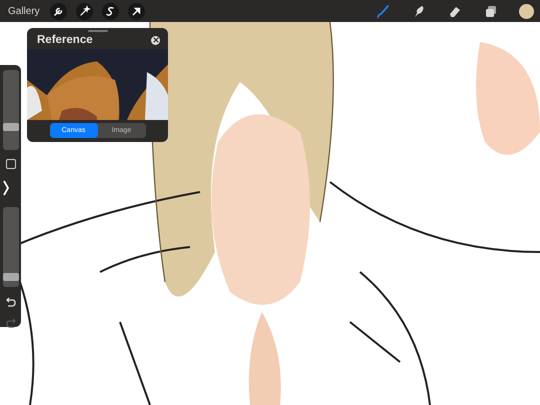  Describe the element at coordinates (490, 11) in the screenshot. I see `layers-icon` at that location.